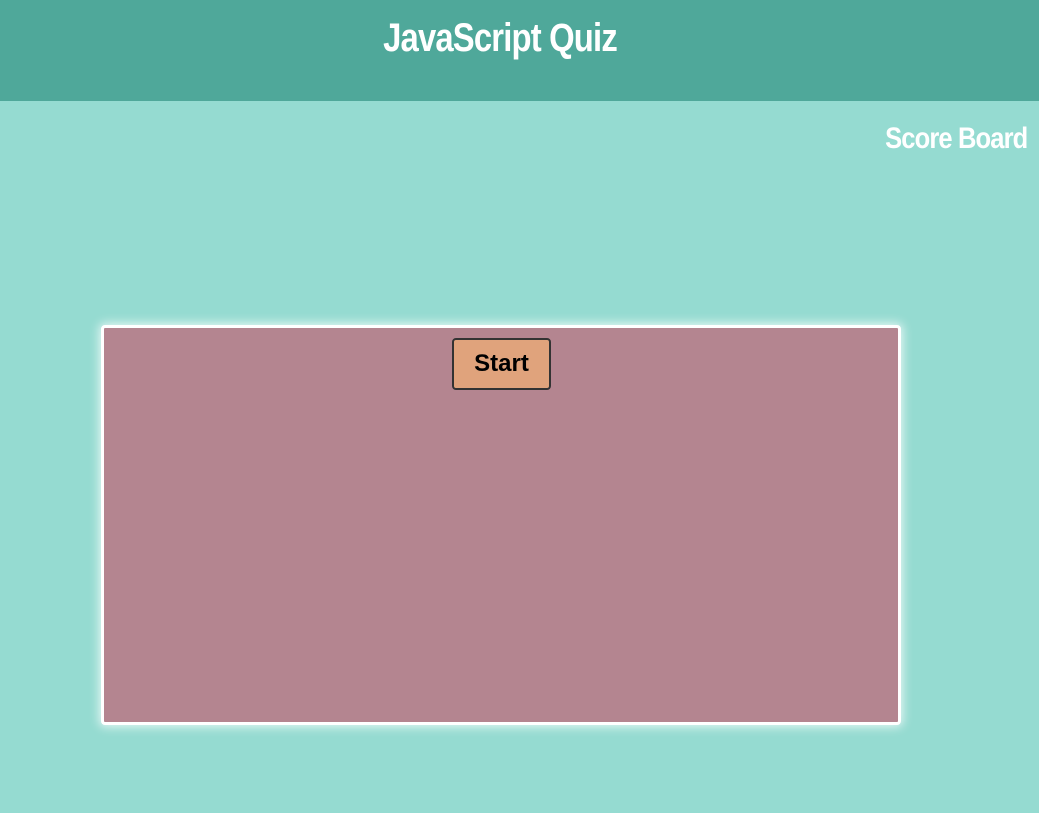 Image resolution: width=1039 pixels, height=813 pixels. Describe the element at coordinates (501, 364) in the screenshot. I see `start-button: Start` at that location.